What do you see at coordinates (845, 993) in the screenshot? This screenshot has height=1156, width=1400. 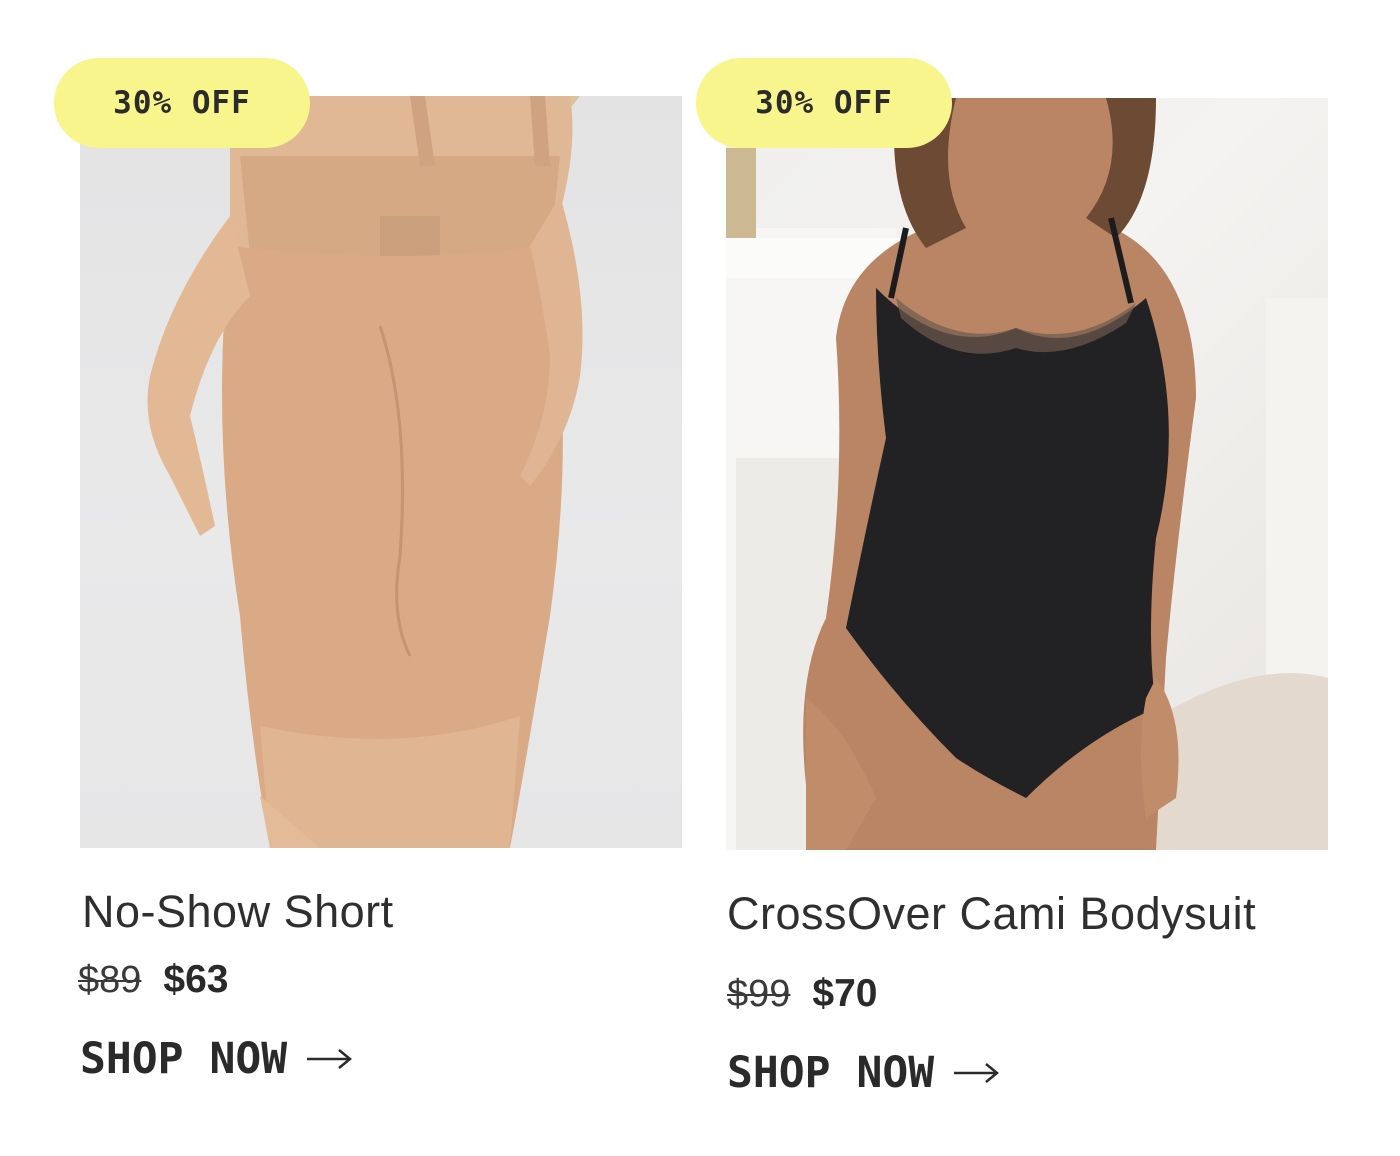 I see `sale-price: $70` at bounding box center [845, 993].